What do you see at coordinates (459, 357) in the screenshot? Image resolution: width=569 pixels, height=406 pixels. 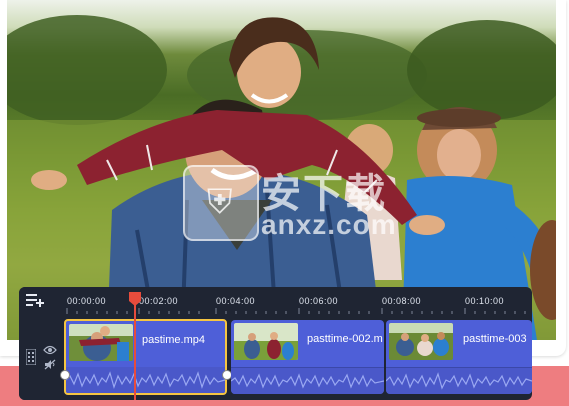 I see `video-clip: pasttime-003` at bounding box center [459, 357].